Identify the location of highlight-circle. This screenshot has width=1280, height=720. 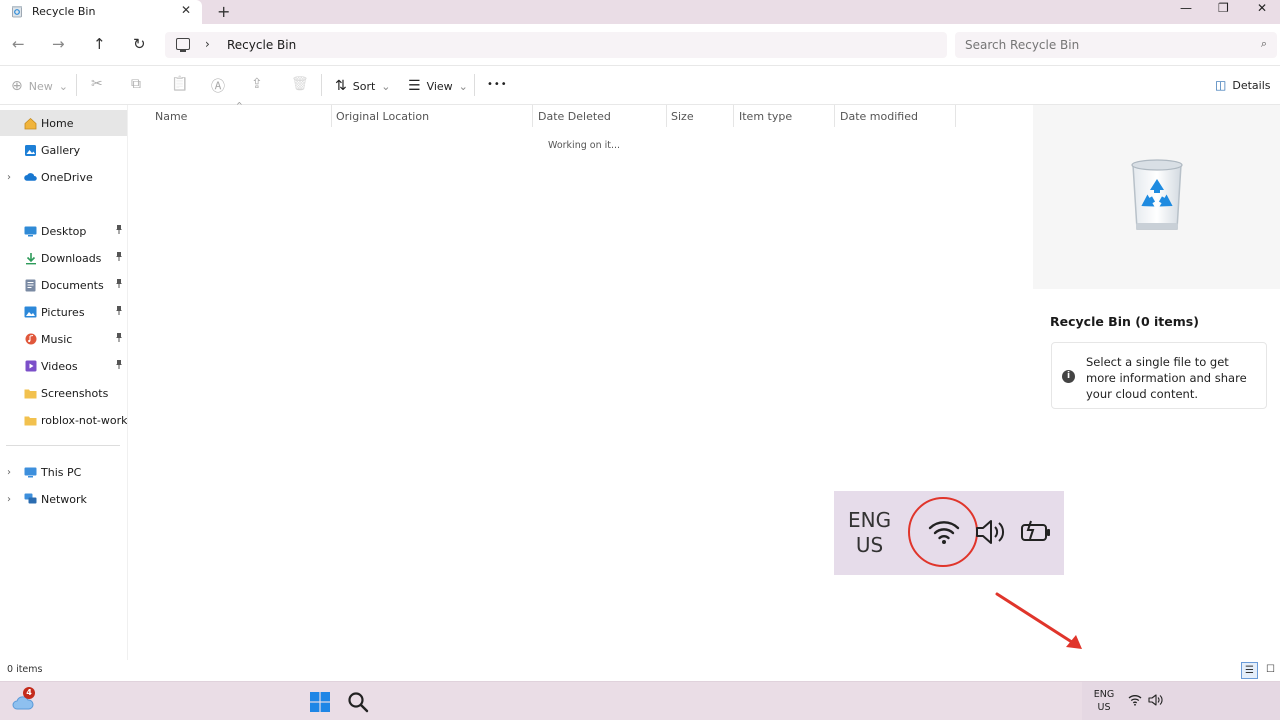
(943, 532).